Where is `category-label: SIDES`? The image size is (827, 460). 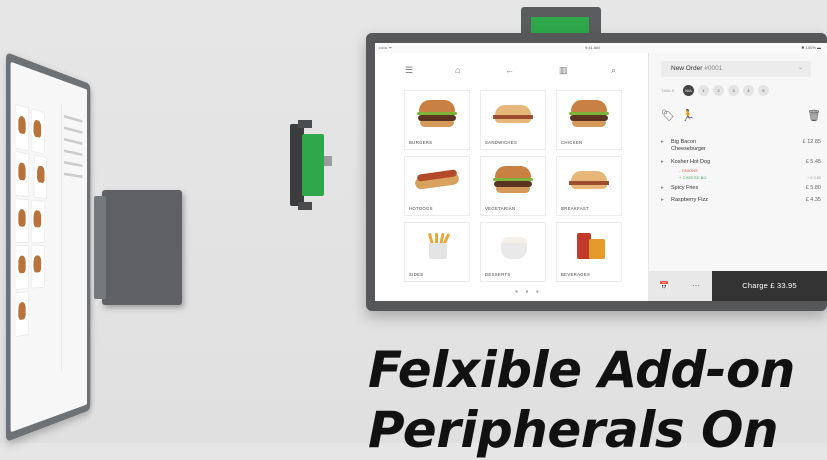
category-label: SIDES is located at coordinates (416, 274).